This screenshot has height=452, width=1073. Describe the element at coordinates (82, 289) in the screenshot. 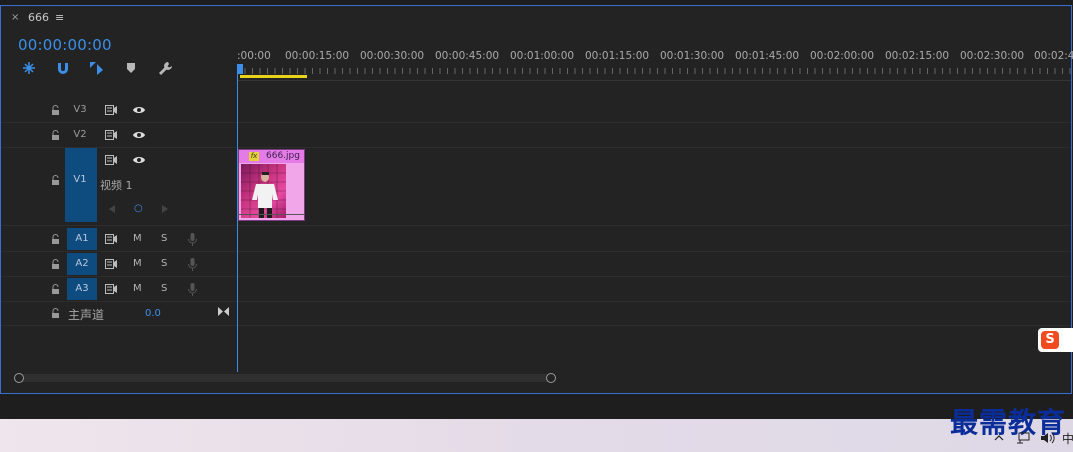

I see `source-target-a3: A3` at that location.